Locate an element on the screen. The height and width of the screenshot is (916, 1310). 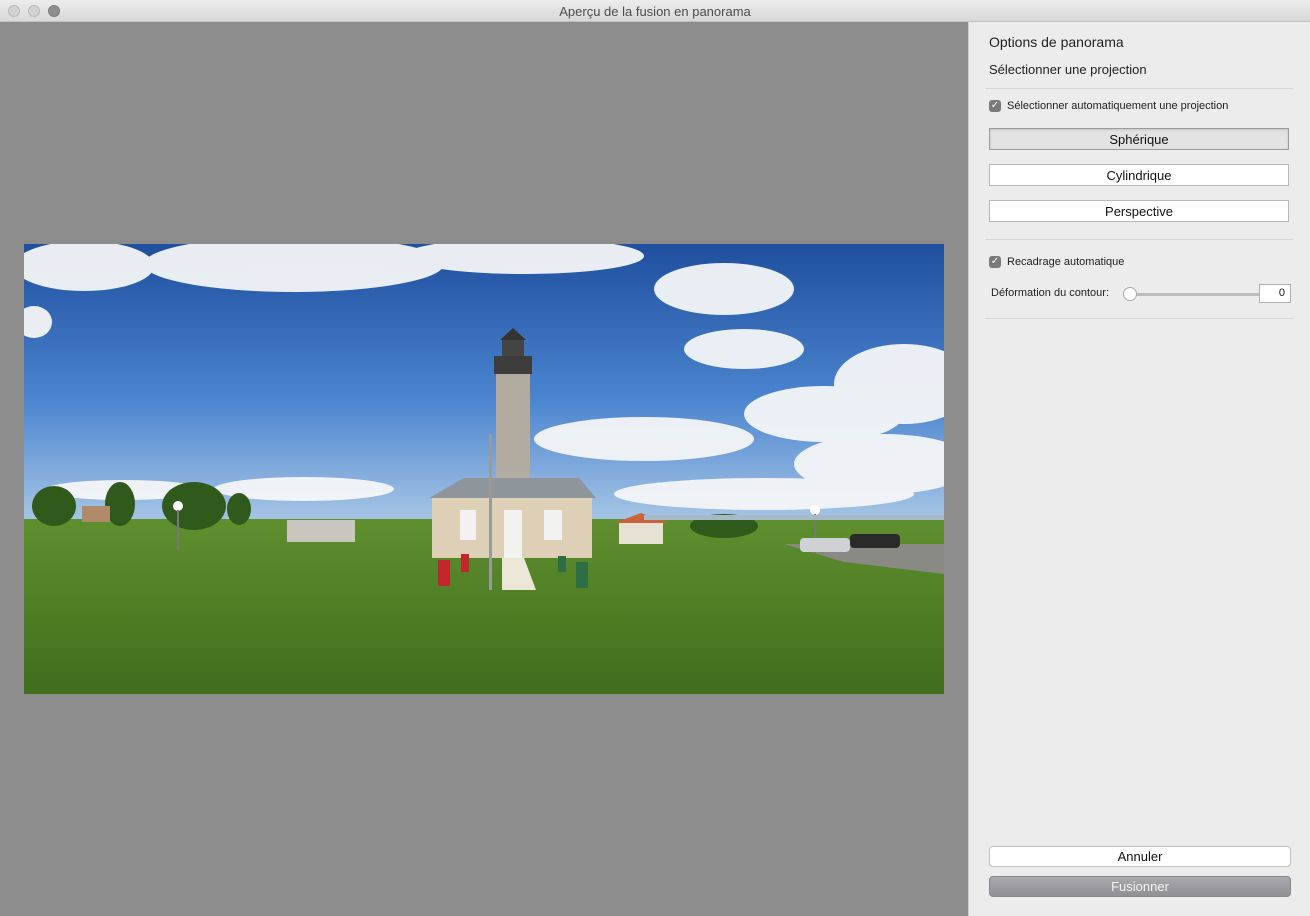
title-bar: Aperçu de la fusion en panorama is located at coordinates (655, 11).